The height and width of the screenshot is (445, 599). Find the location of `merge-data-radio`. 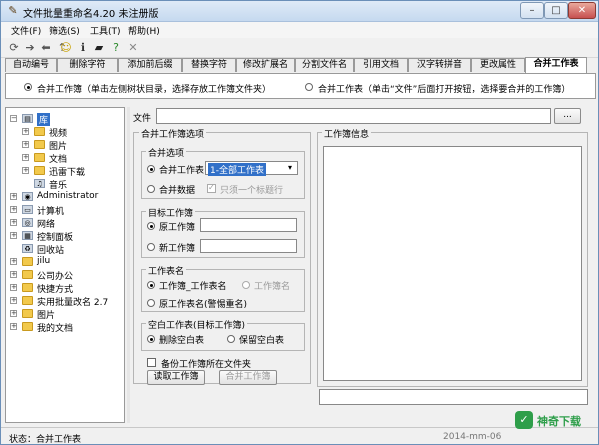

merge-data-radio is located at coordinates (151, 189).